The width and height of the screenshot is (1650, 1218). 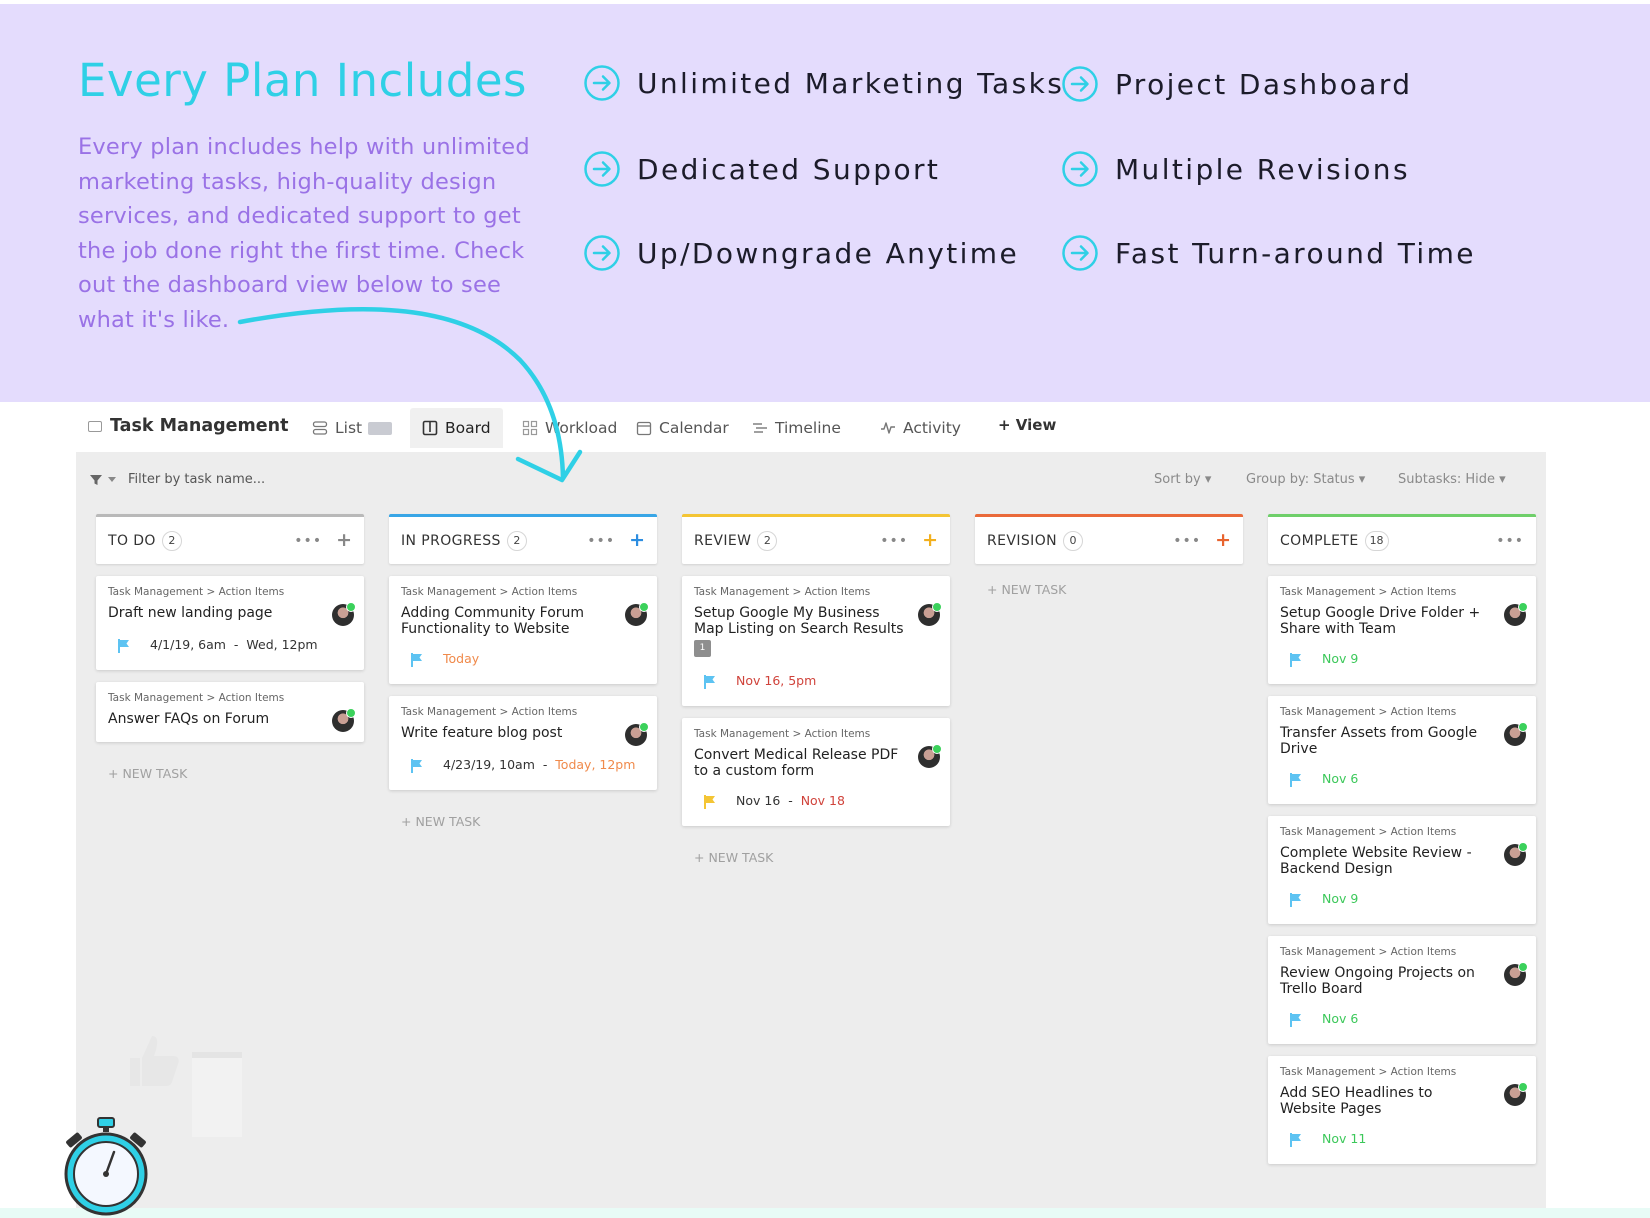 I want to click on task-title: Transfer Assets from Google Drive, so click(x=1385, y=741).